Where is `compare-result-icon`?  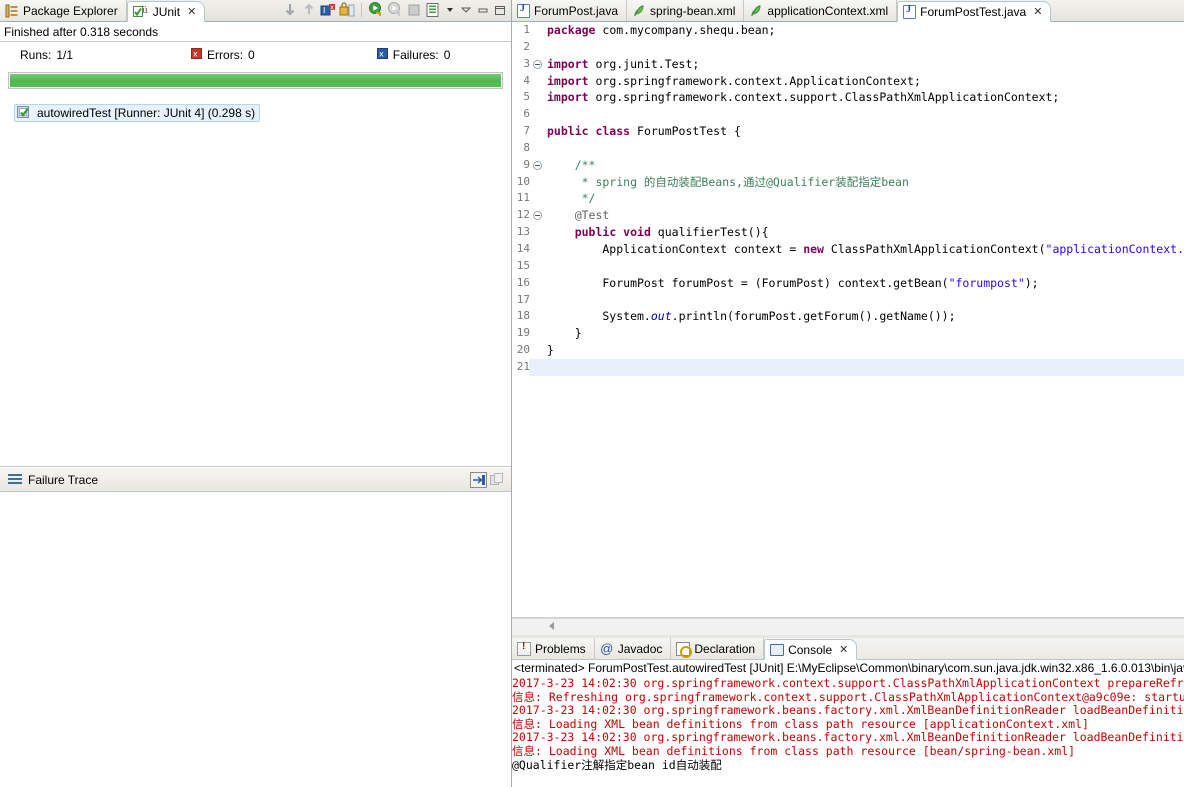 compare-result-icon is located at coordinates (478, 479).